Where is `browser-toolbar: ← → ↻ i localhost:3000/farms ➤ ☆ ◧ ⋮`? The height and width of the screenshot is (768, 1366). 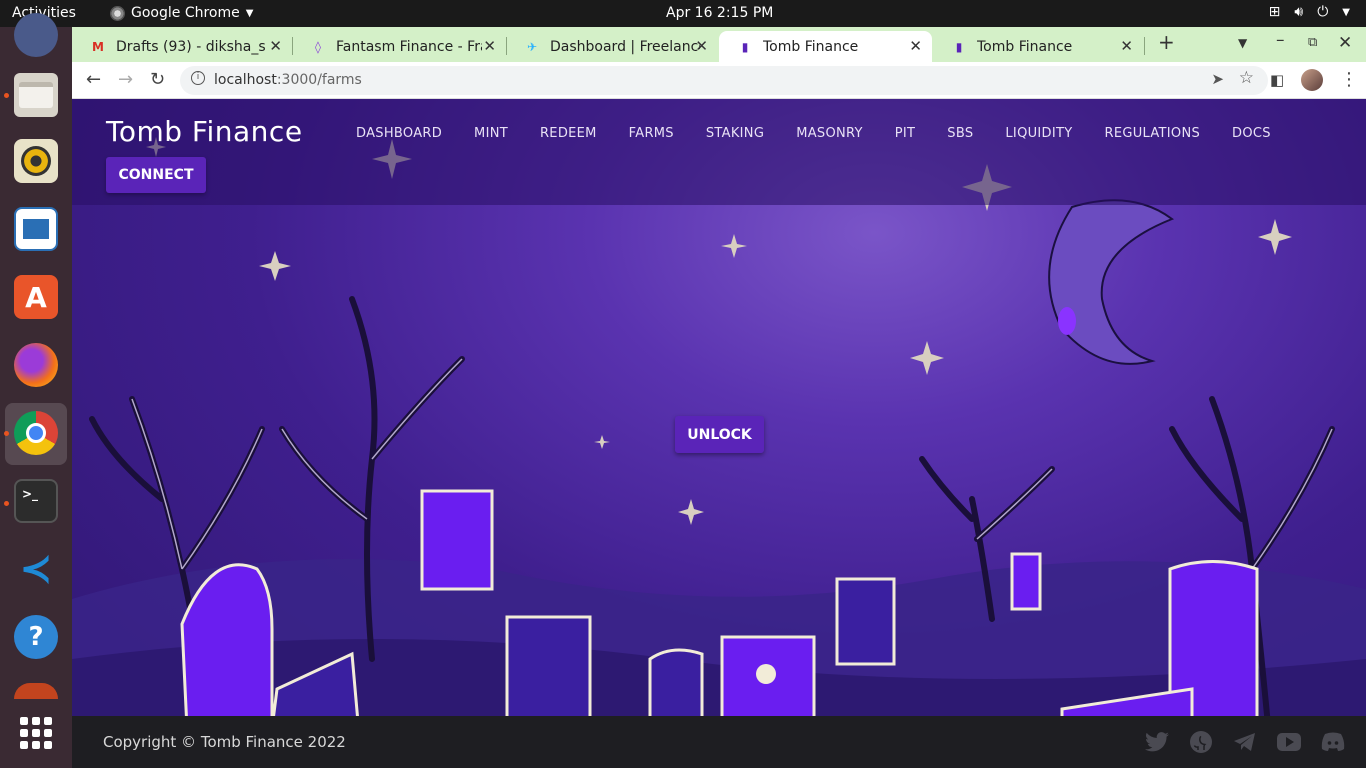
browser-toolbar: ← → ↻ i localhost:3000/farms ➤ ☆ ◧ ⋮ is located at coordinates (719, 80).